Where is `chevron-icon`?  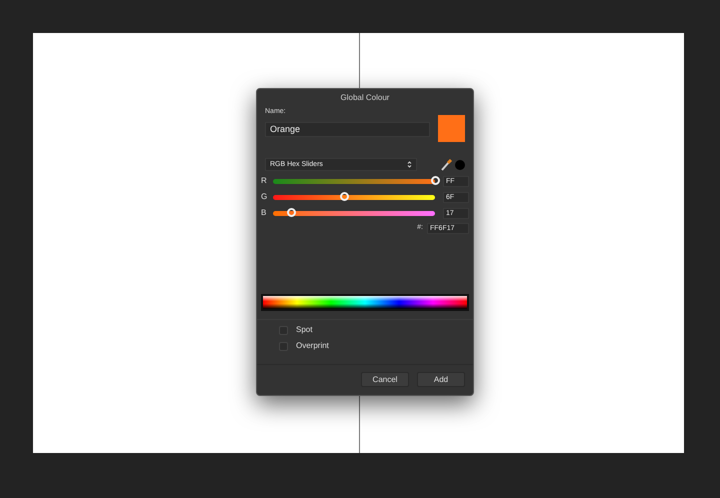
chevron-icon is located at coordinates (409, 164).